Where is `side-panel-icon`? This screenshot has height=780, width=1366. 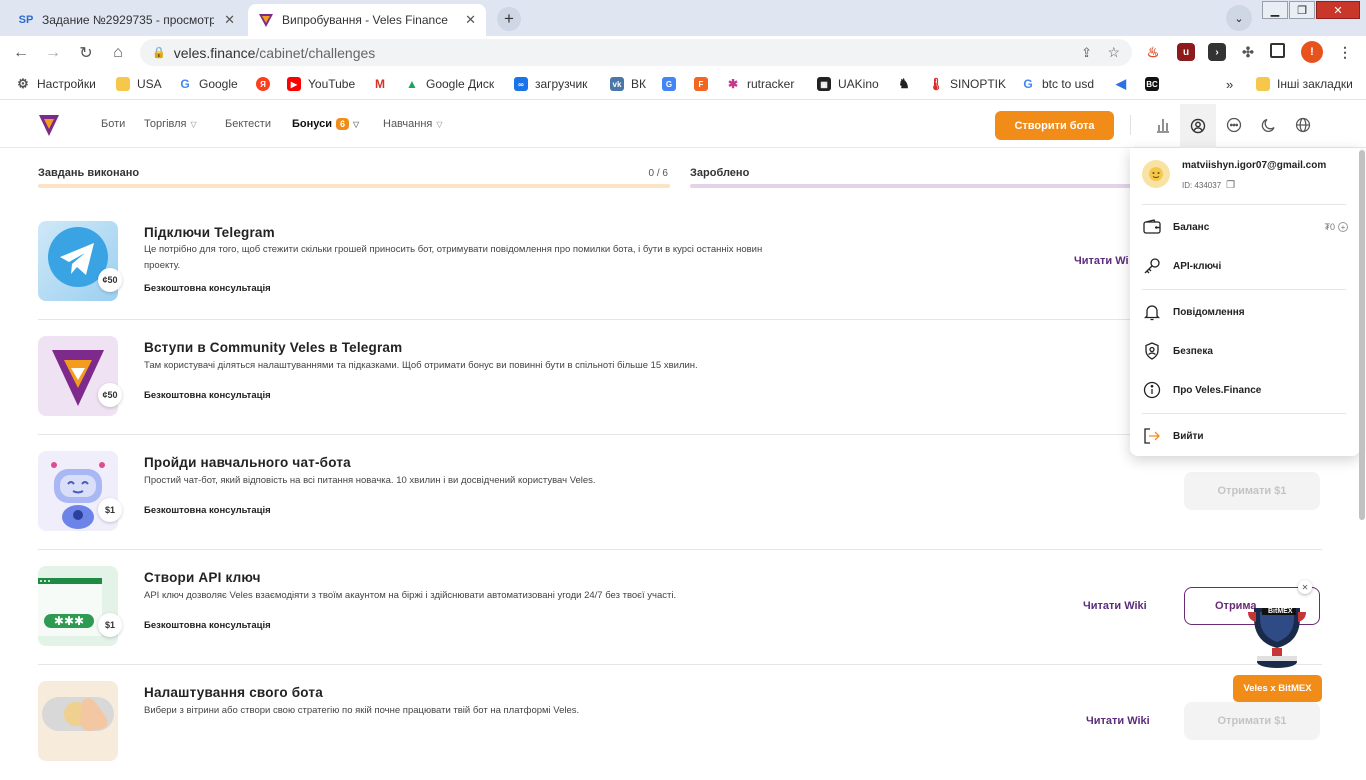
side-panel-icon is located at coordinates (1277, 50).